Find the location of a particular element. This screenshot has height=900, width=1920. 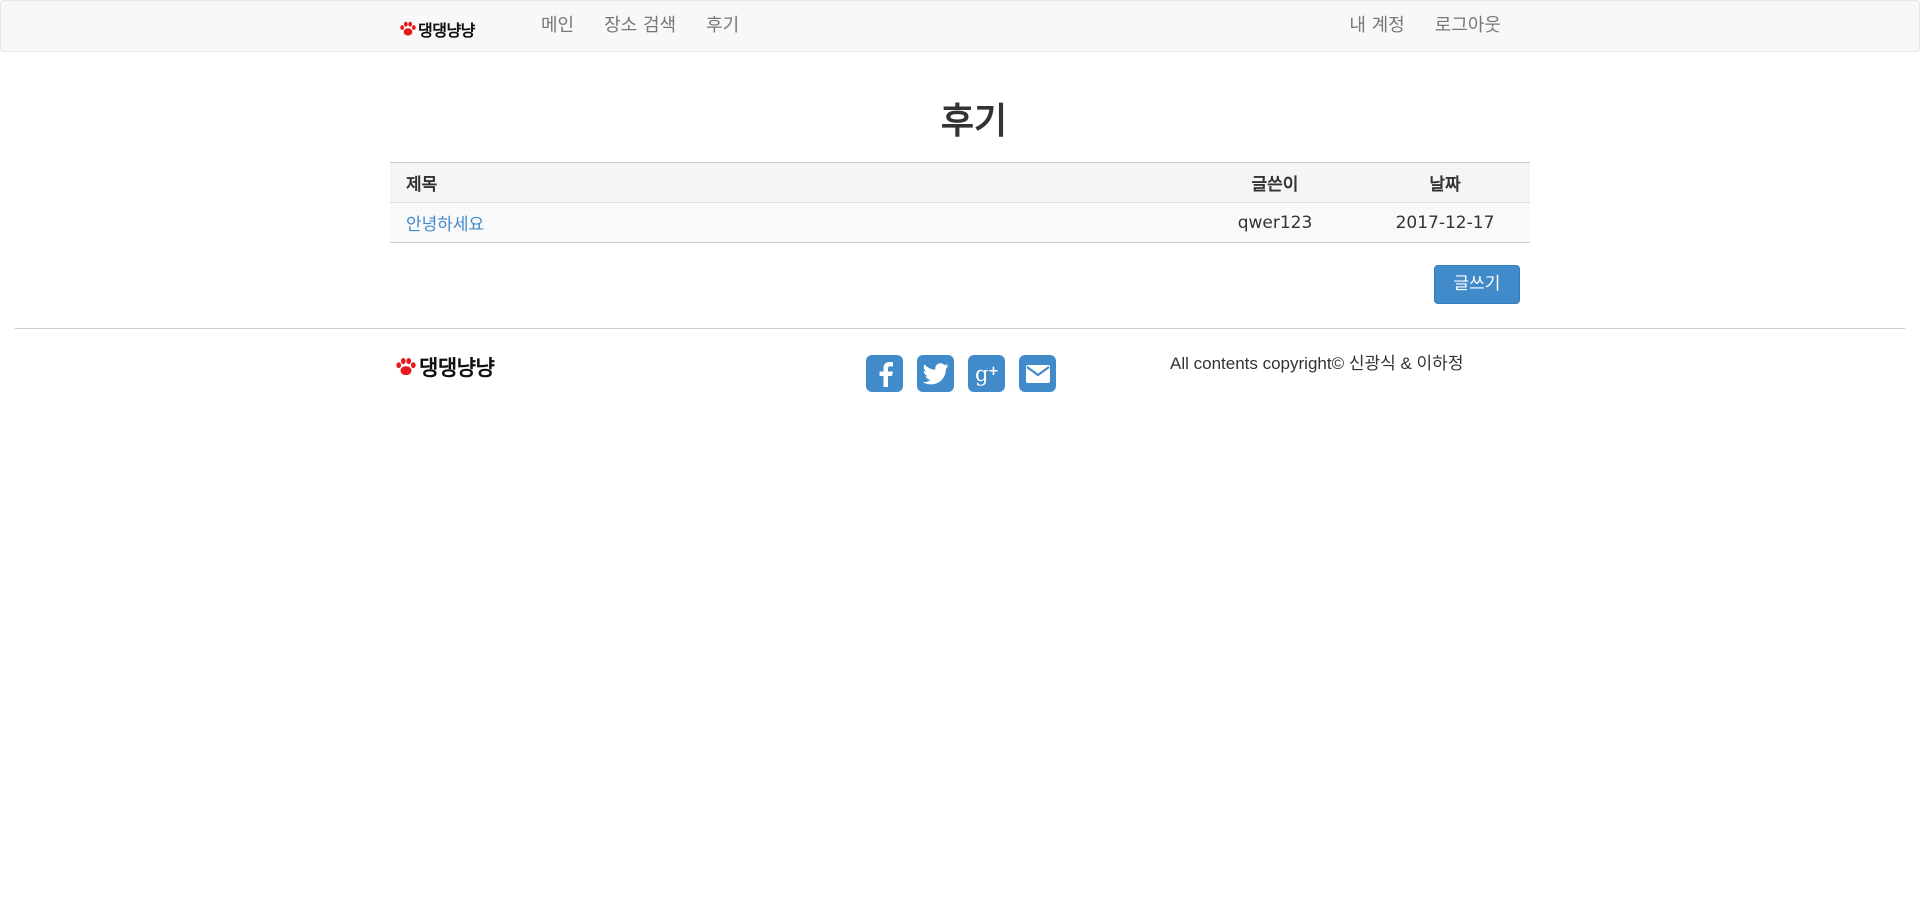

copyright-text: All contents copyright© 신광식 & 이하정 is located at coordinates (1317, 363).